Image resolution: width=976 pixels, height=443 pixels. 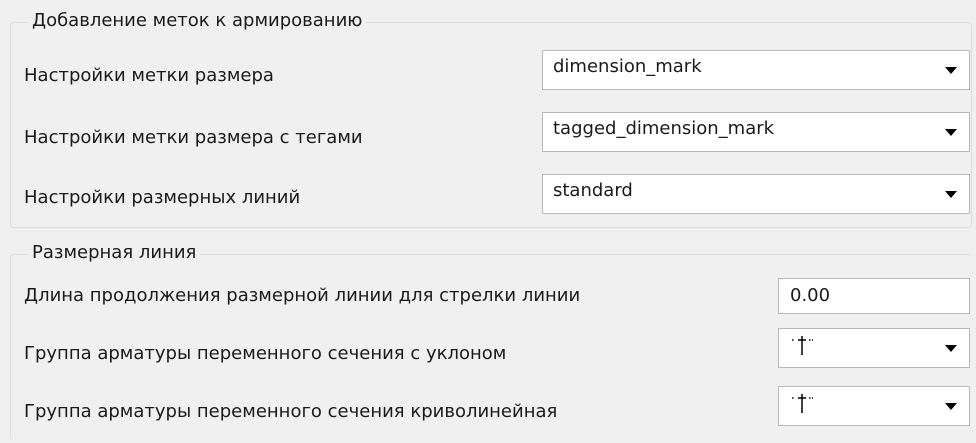 What do you see at coordinates (756, 70) in the screenshot?
I see `dimension-mark-dropdown: dimension_mark` at bounding box center [756, 70].